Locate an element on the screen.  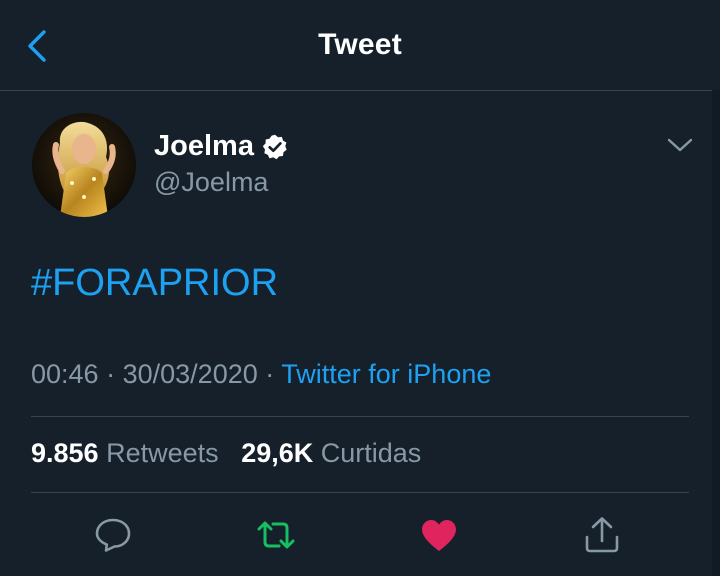
like-button is located at coordinates (439, 535).